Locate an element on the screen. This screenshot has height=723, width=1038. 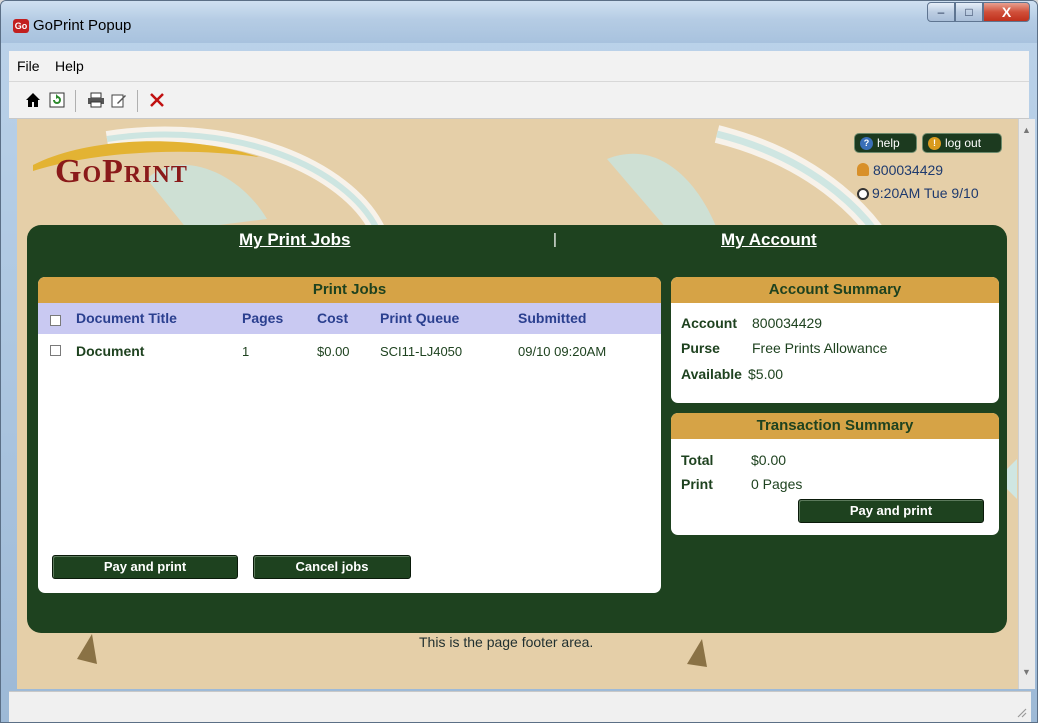
datetime-info: 9:20AM Tue 9/10 is located at coordinates (918, 193).